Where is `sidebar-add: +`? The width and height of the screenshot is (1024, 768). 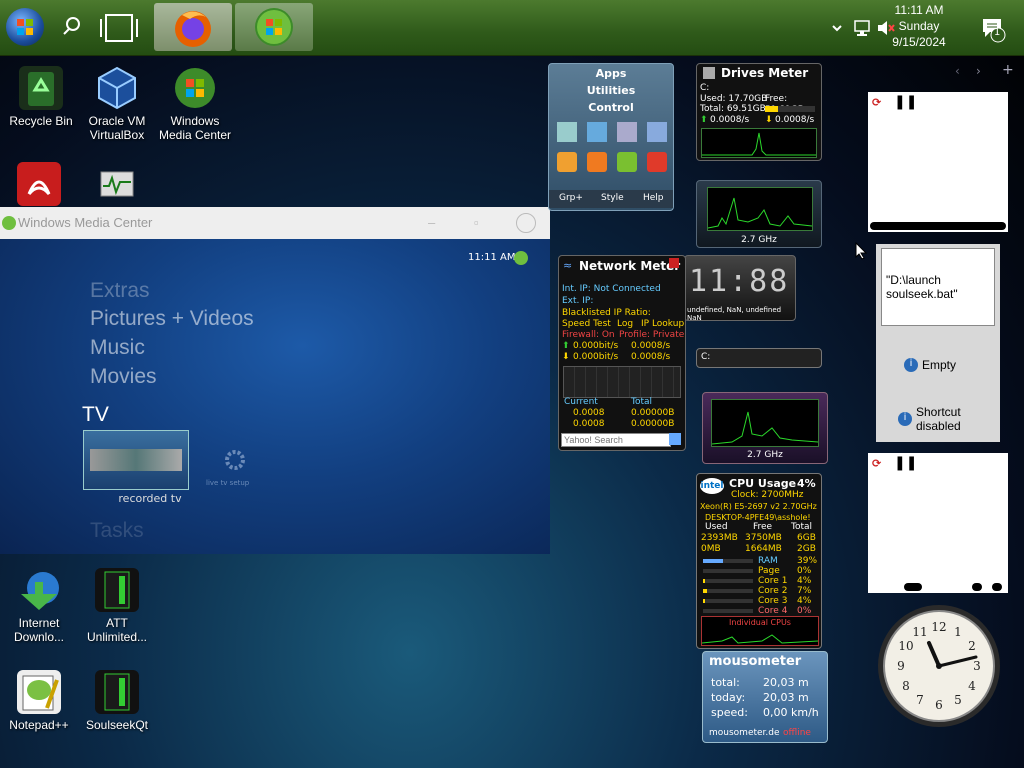 sidebar-add: + is located at coordinates (1008, 70).